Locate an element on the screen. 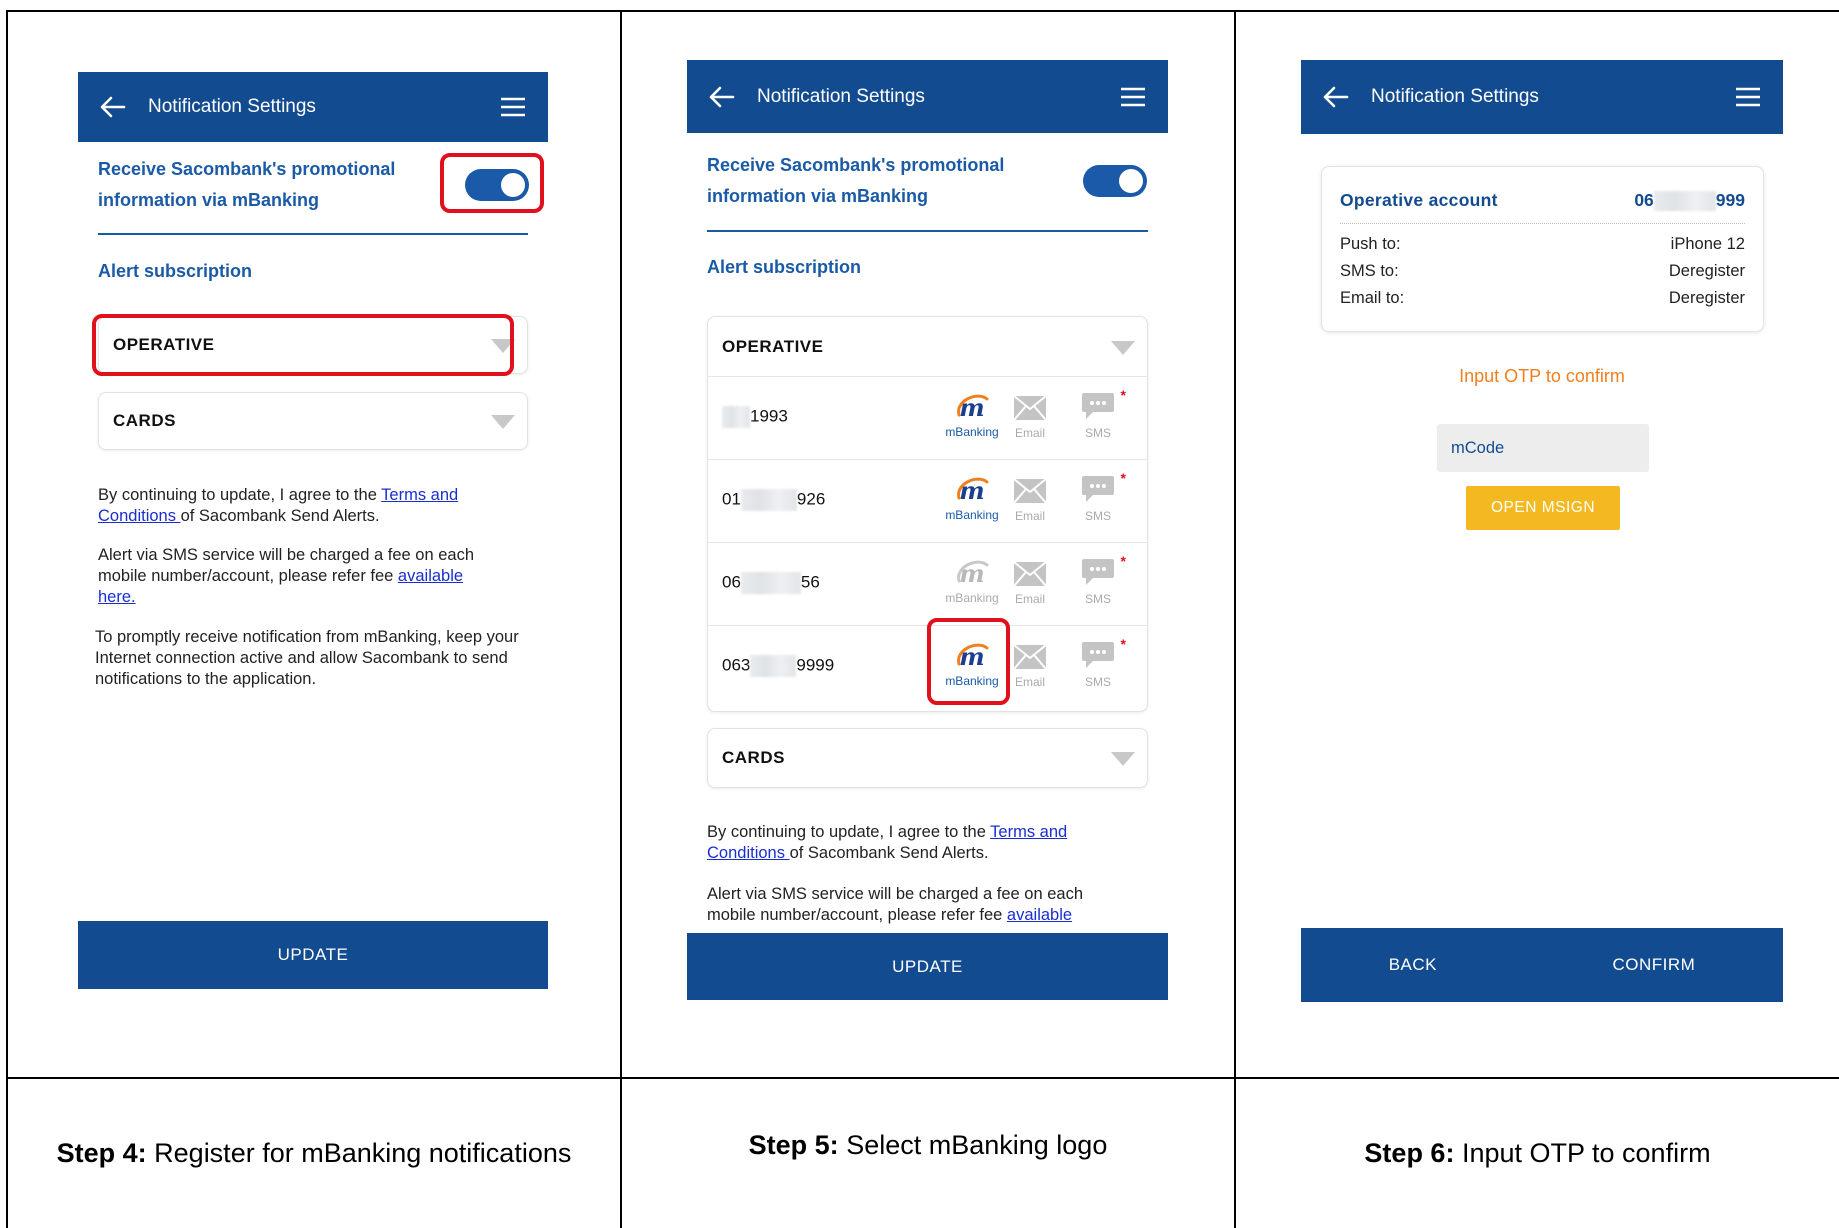  acct-suffix: 56 is located at coordinates (810, 582).